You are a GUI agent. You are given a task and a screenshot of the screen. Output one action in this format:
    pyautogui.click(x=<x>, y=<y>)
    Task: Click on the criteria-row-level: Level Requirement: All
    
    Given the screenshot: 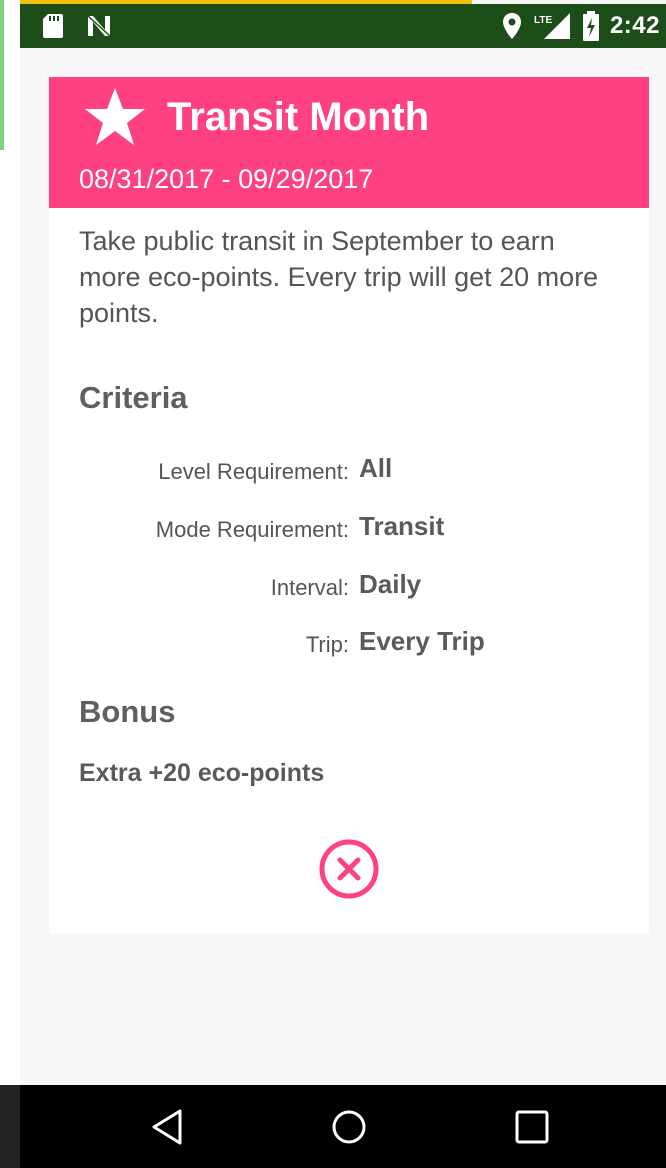 What is the action you would take?
    pyautogui.click(x=349, y=471)
    